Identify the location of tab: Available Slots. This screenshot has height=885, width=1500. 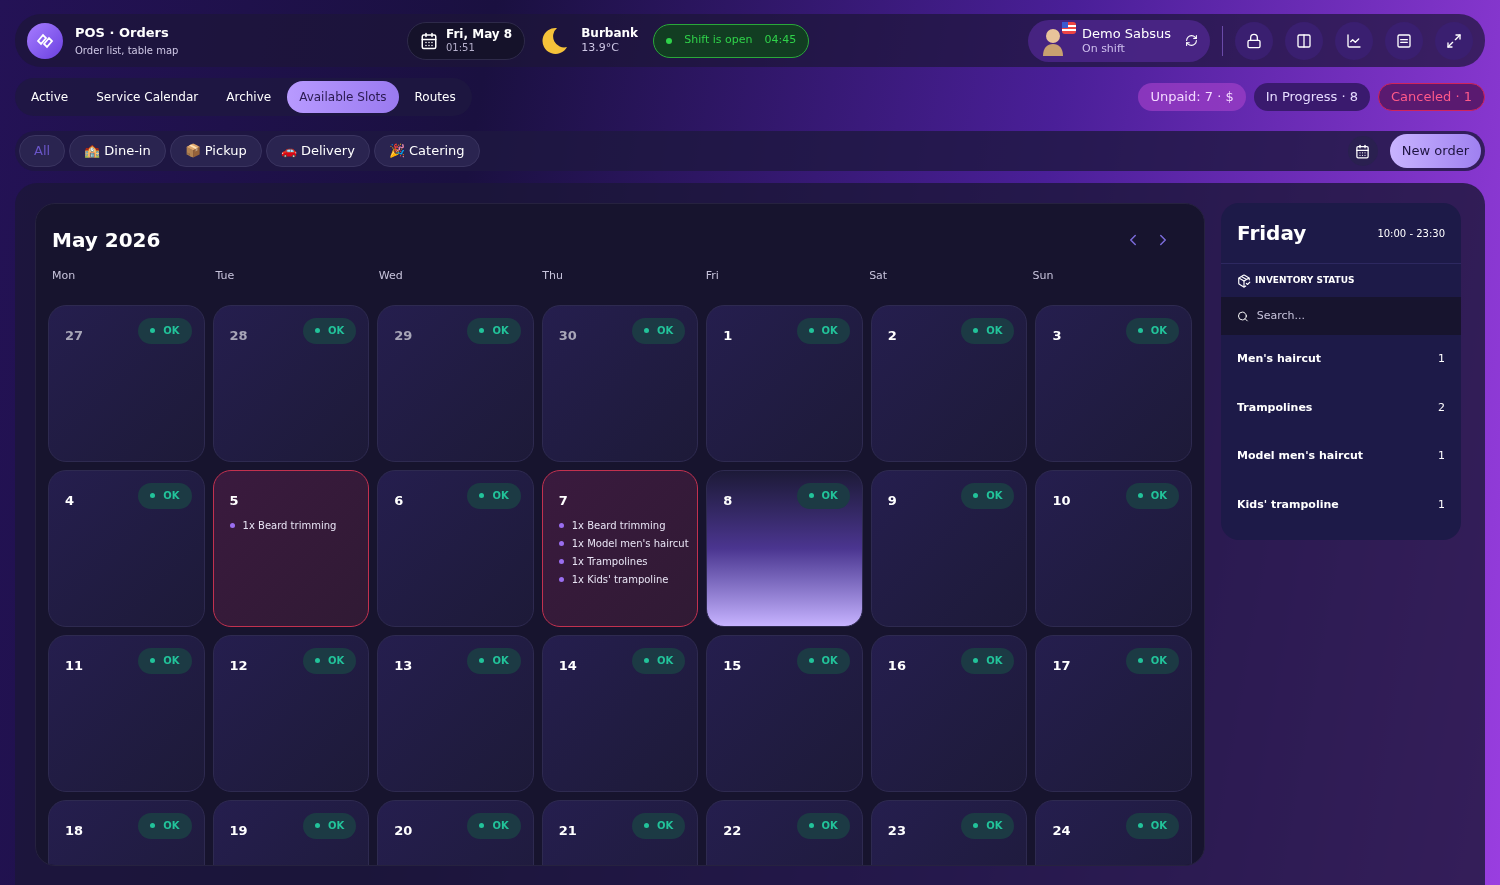
(343, 97).